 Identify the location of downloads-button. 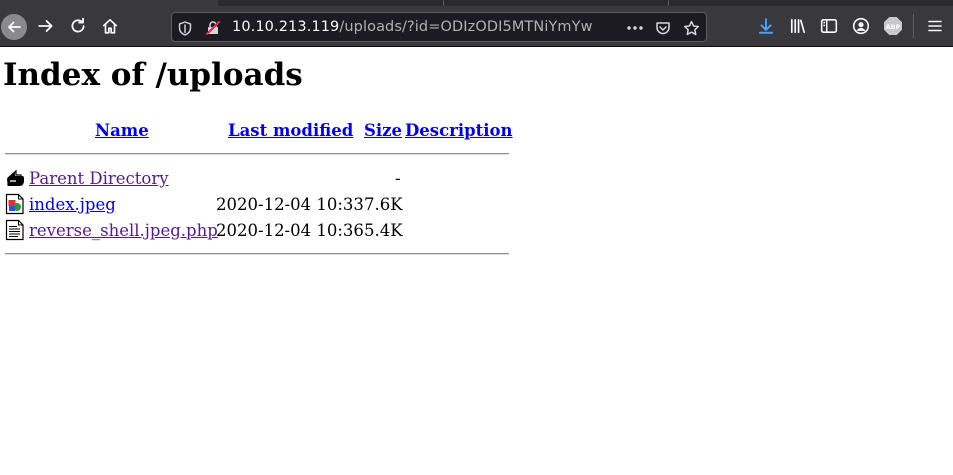
(766, 26).